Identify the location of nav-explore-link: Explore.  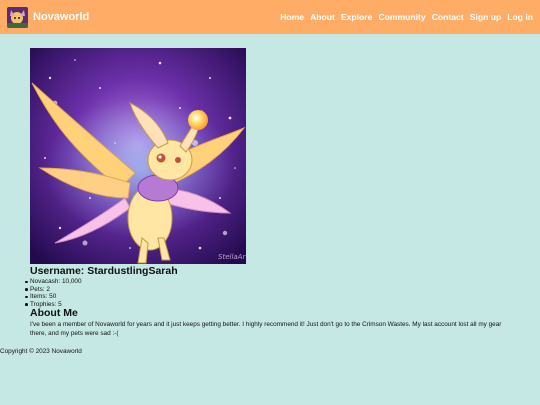
(357, 17).